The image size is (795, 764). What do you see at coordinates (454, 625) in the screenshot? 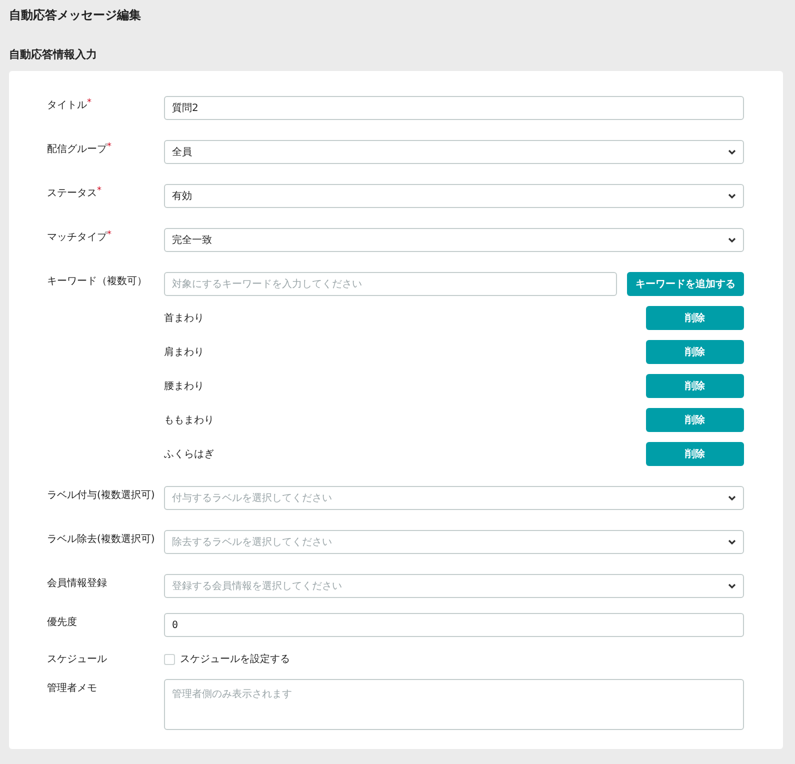
I see `text-field: 0` at bounding box center [454, 625].